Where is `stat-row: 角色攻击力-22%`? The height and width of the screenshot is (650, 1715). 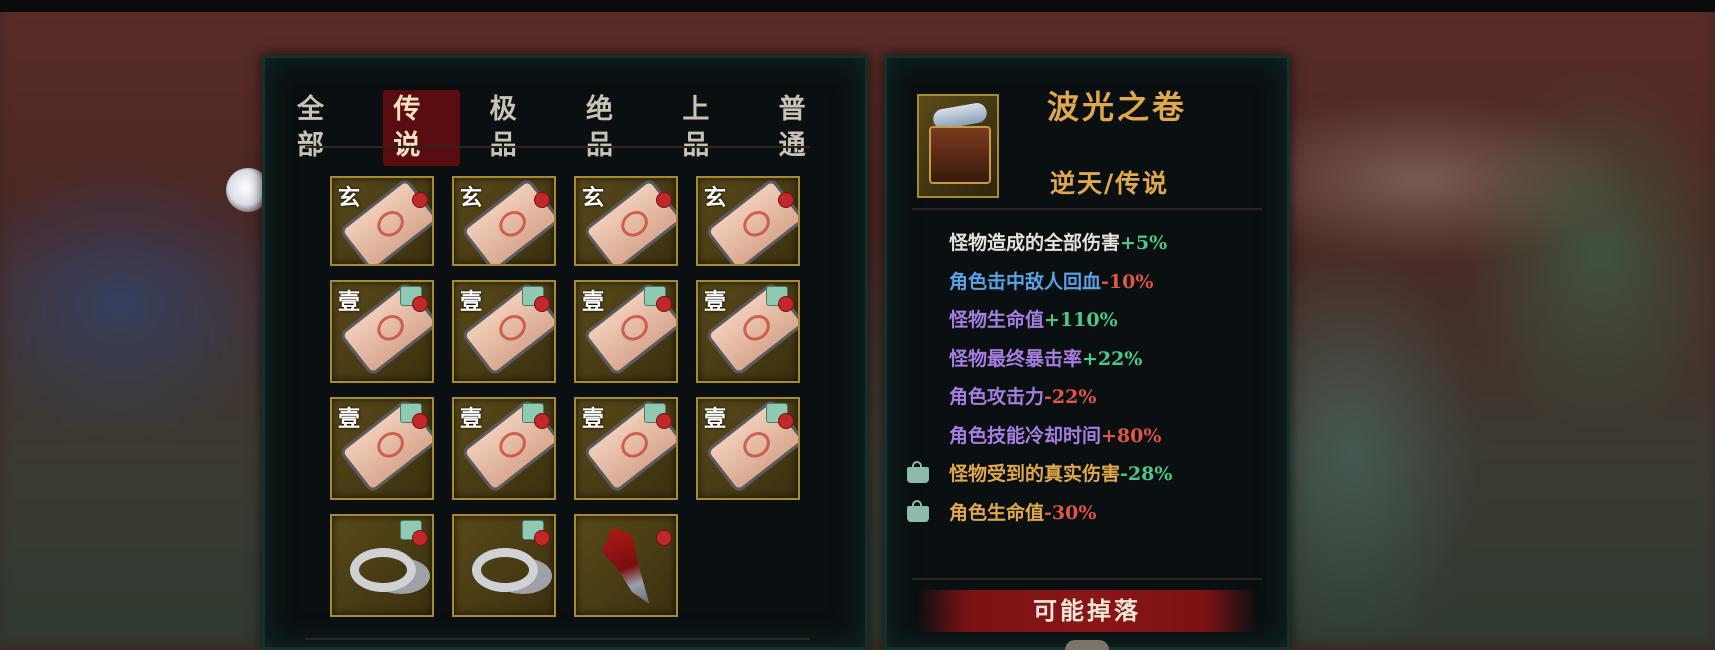 stat-row: 角色攻击力-22% is located at coordinates (1087, 397).